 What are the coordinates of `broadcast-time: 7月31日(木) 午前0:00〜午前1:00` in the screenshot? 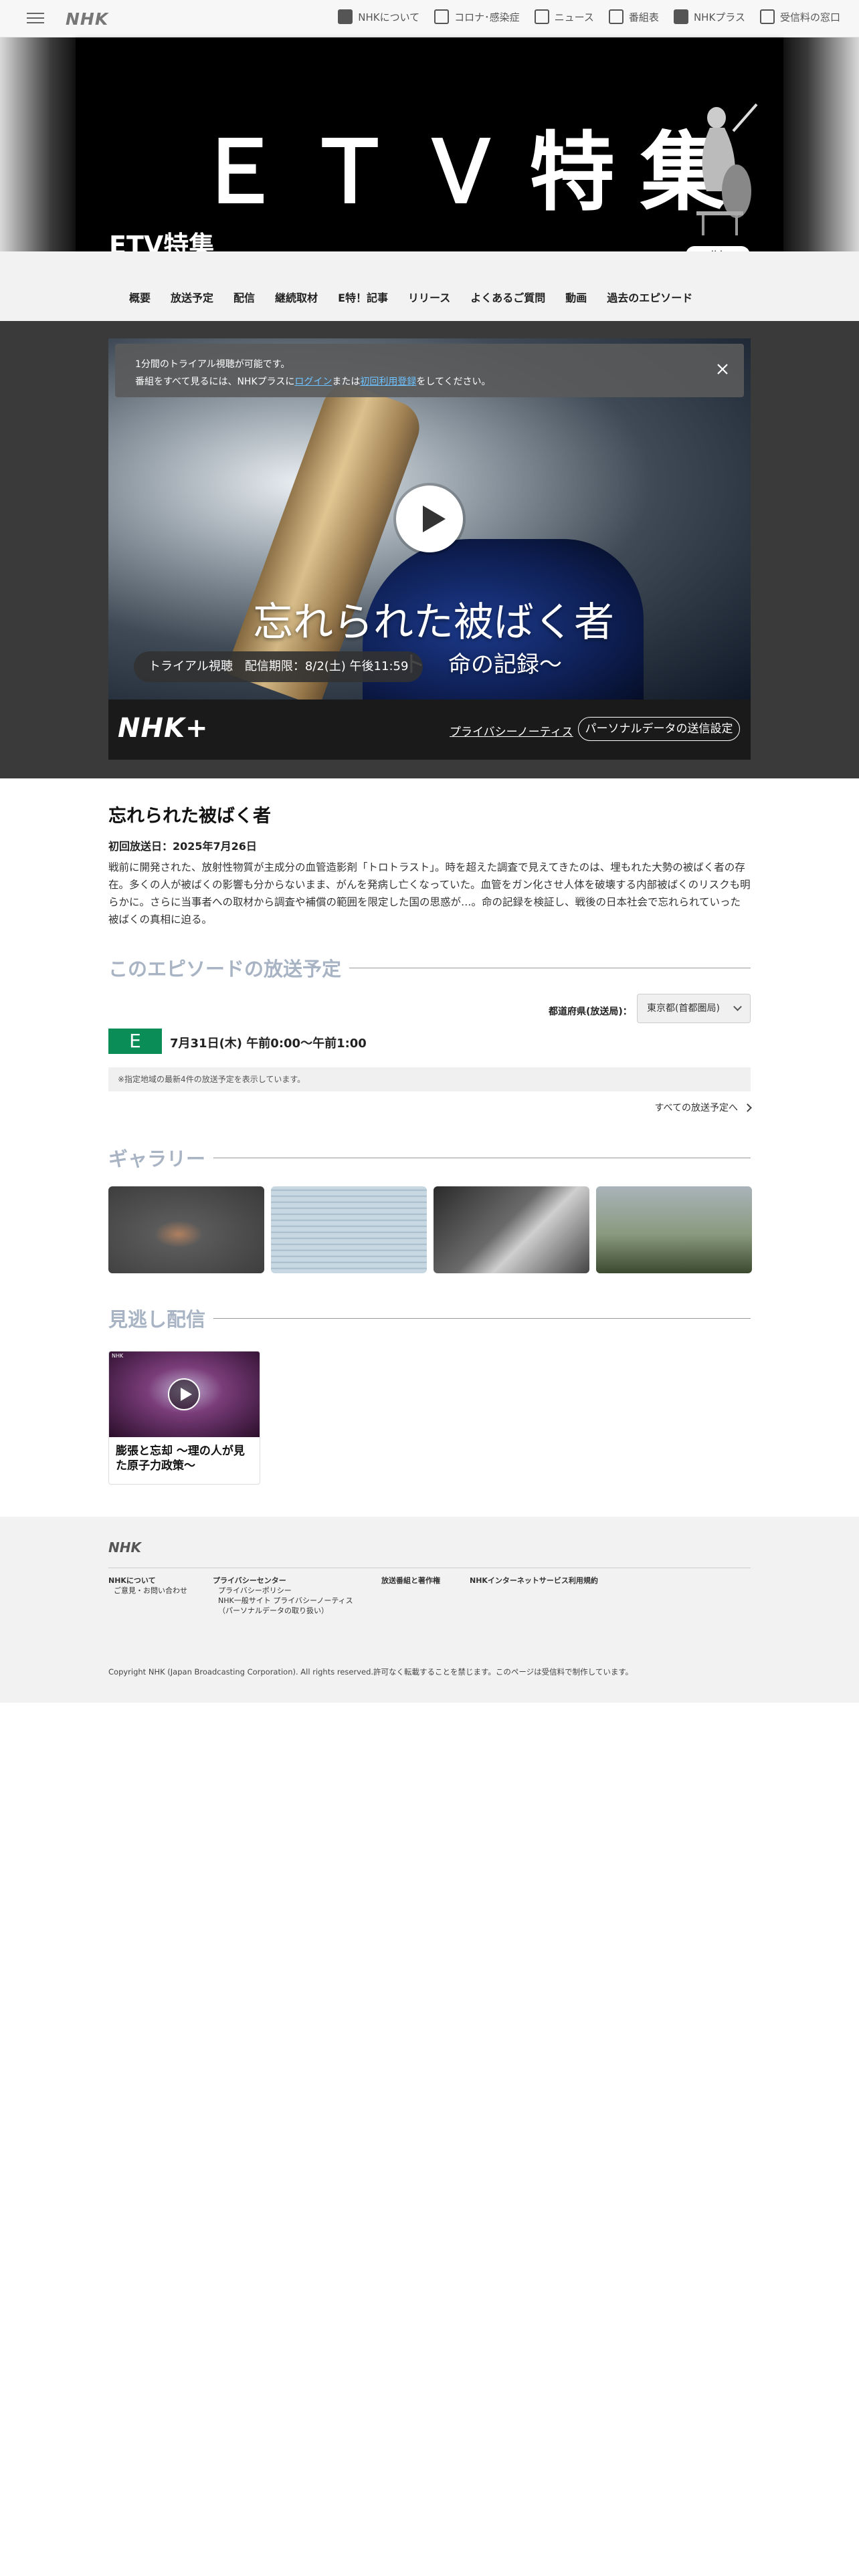 It's located at (269, 1044).